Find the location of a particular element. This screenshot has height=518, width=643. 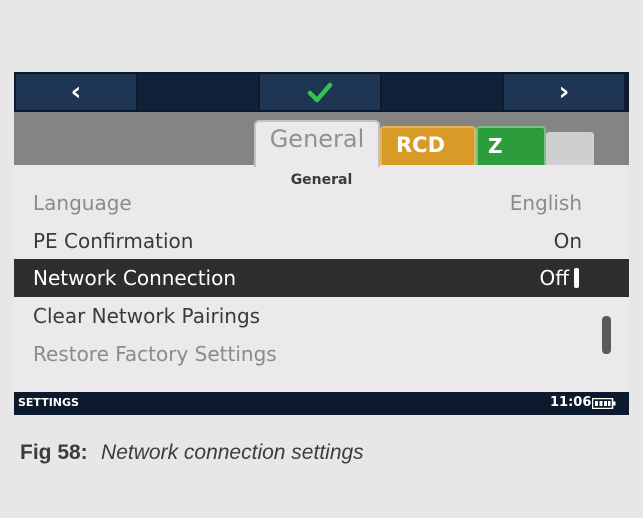

figure-caption: Fig 58: Network connection settings is located at coordinates (192, 452).